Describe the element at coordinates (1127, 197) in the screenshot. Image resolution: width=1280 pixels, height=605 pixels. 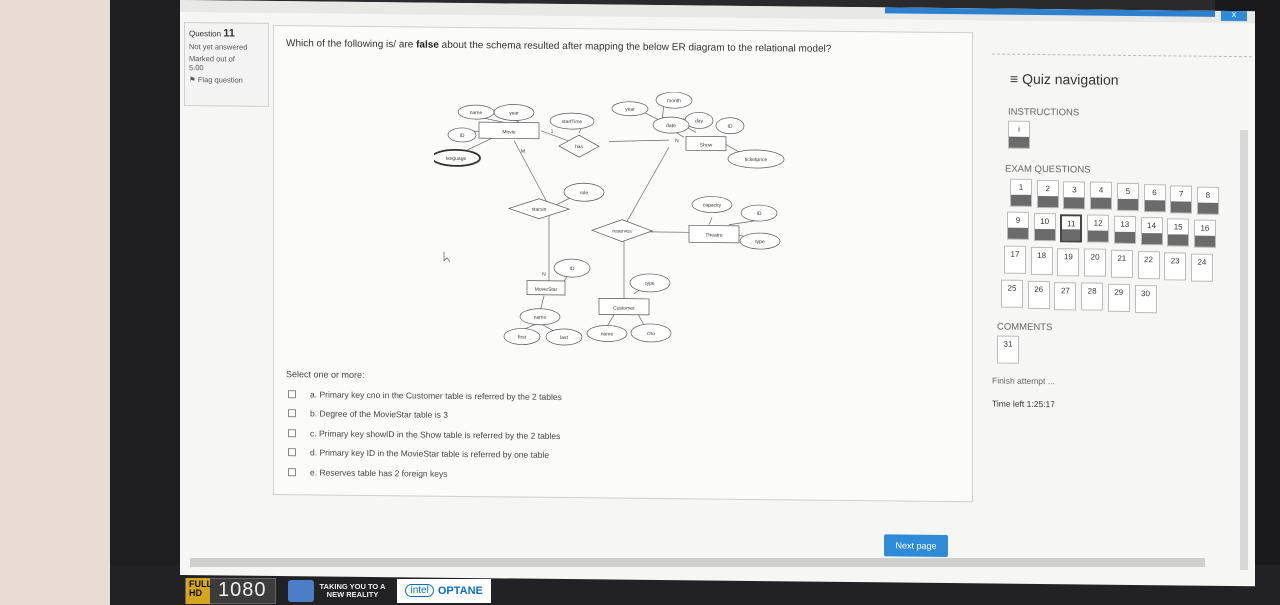
I see `nav-question-5: 5` at that location.